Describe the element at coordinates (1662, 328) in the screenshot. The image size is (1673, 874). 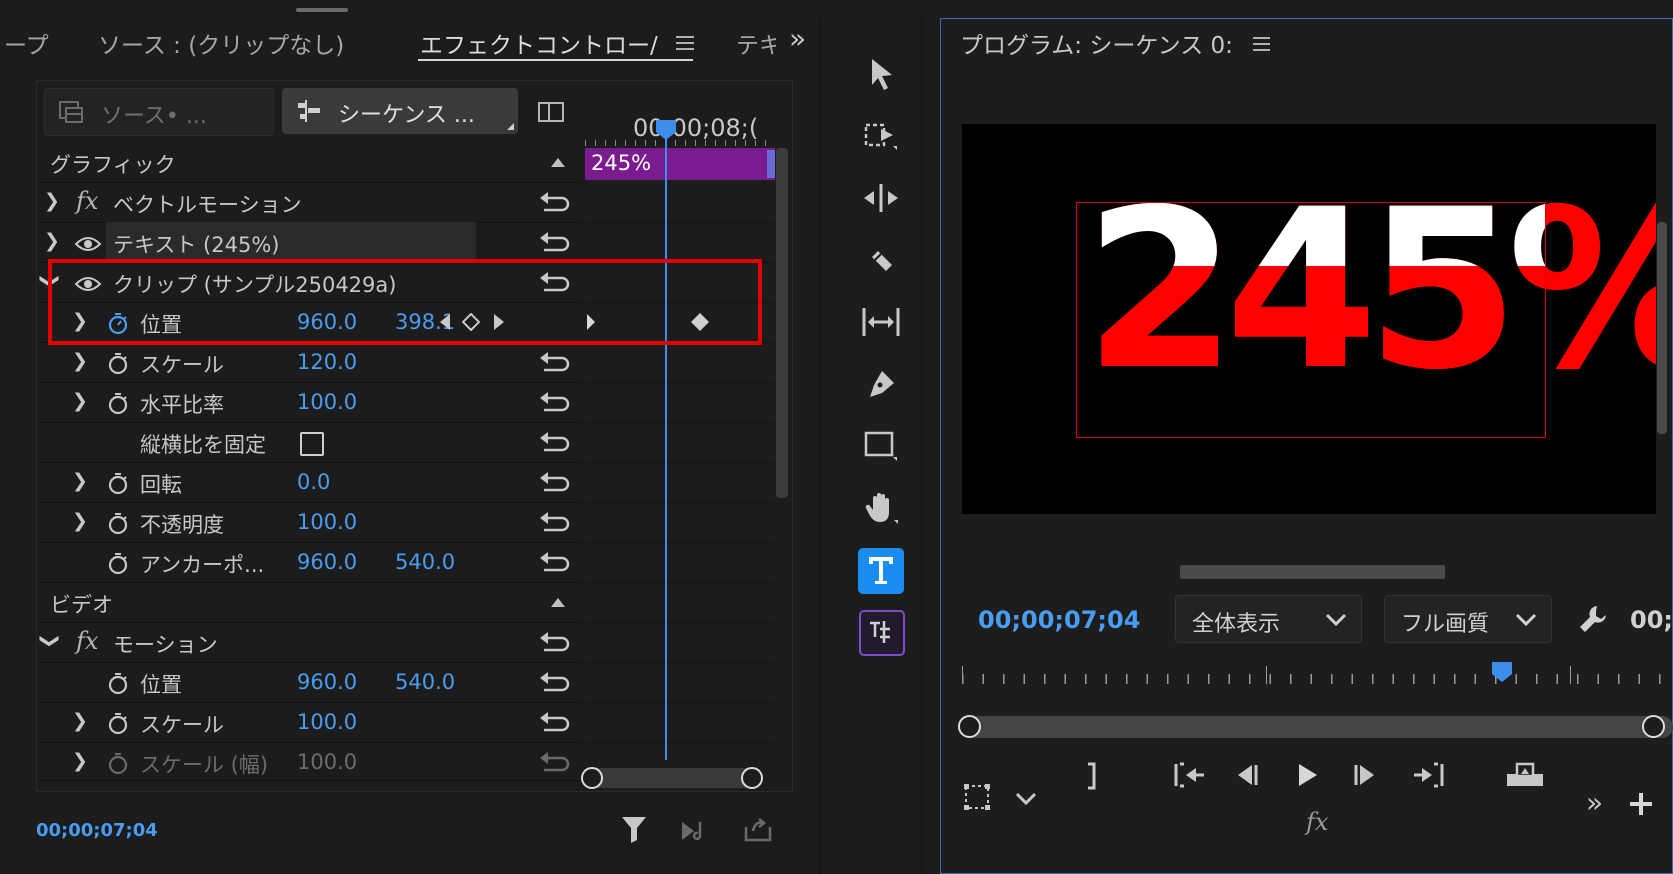
I see `monitor-vscroll` at that location.